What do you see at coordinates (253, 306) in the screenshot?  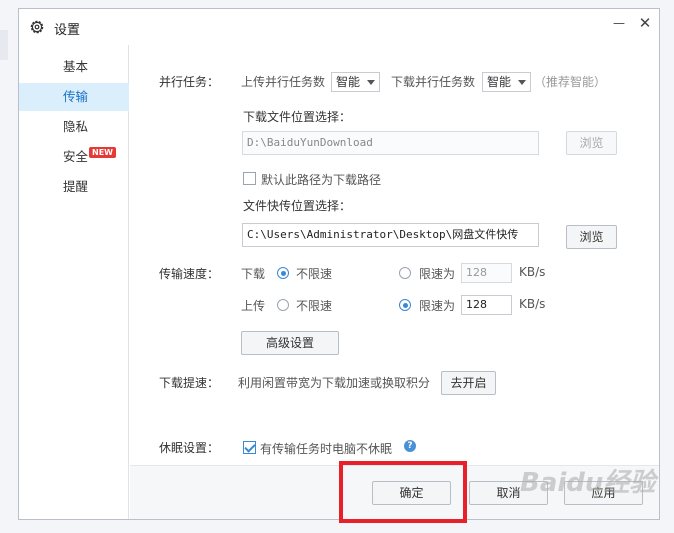 I see `upload-speed-label: 上传` at bounding box center [253, 306].